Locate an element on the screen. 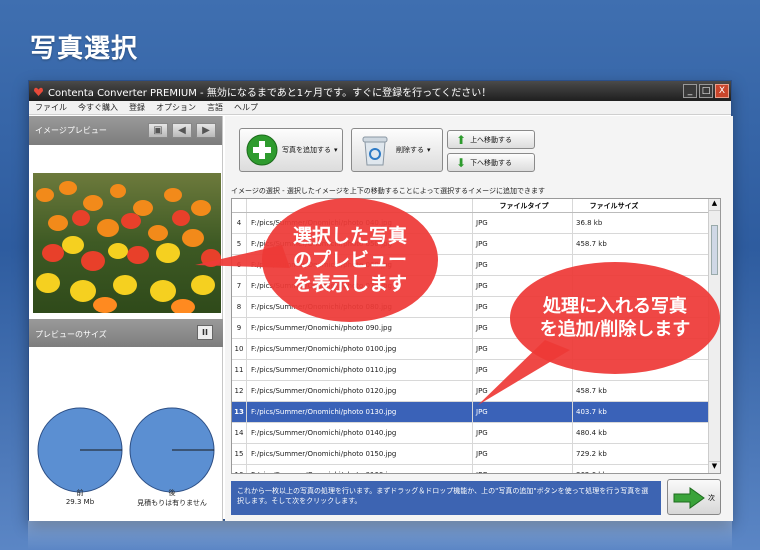 The height and width of the screenshot is (550, 760). row-number: 9 is located at coordinates (239, 328).